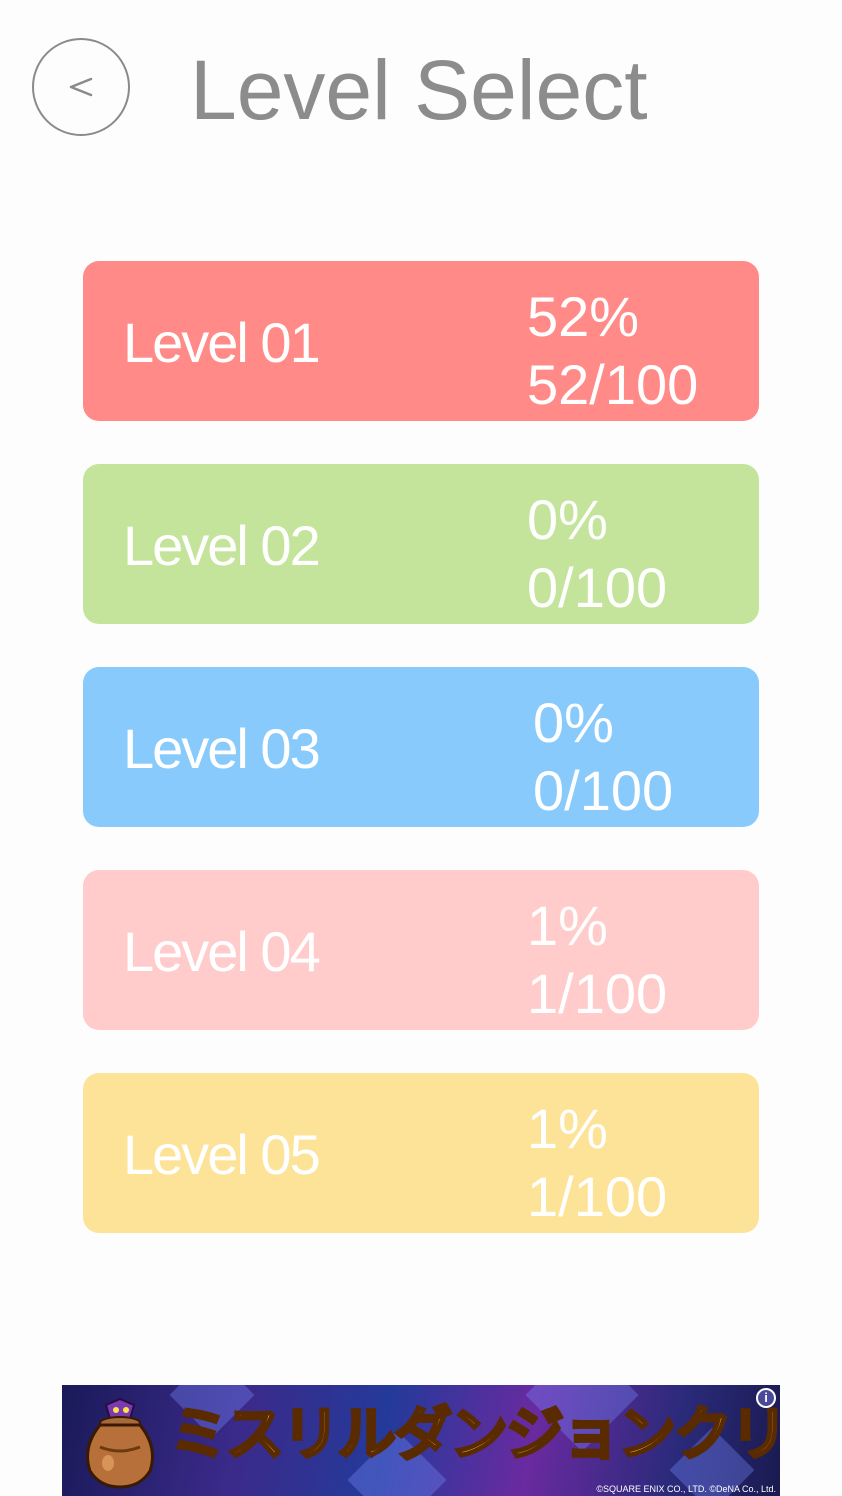  What do you see at coordinates (222, 951) in the screenshot?
I see `level-name: Level 04` at bounding box center [222, 951].